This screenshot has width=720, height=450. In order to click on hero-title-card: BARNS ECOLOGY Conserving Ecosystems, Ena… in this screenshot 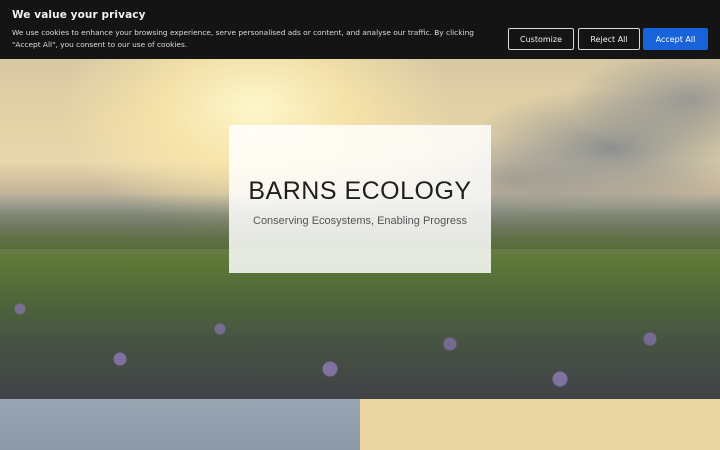, I will do `click(360, 199)`.